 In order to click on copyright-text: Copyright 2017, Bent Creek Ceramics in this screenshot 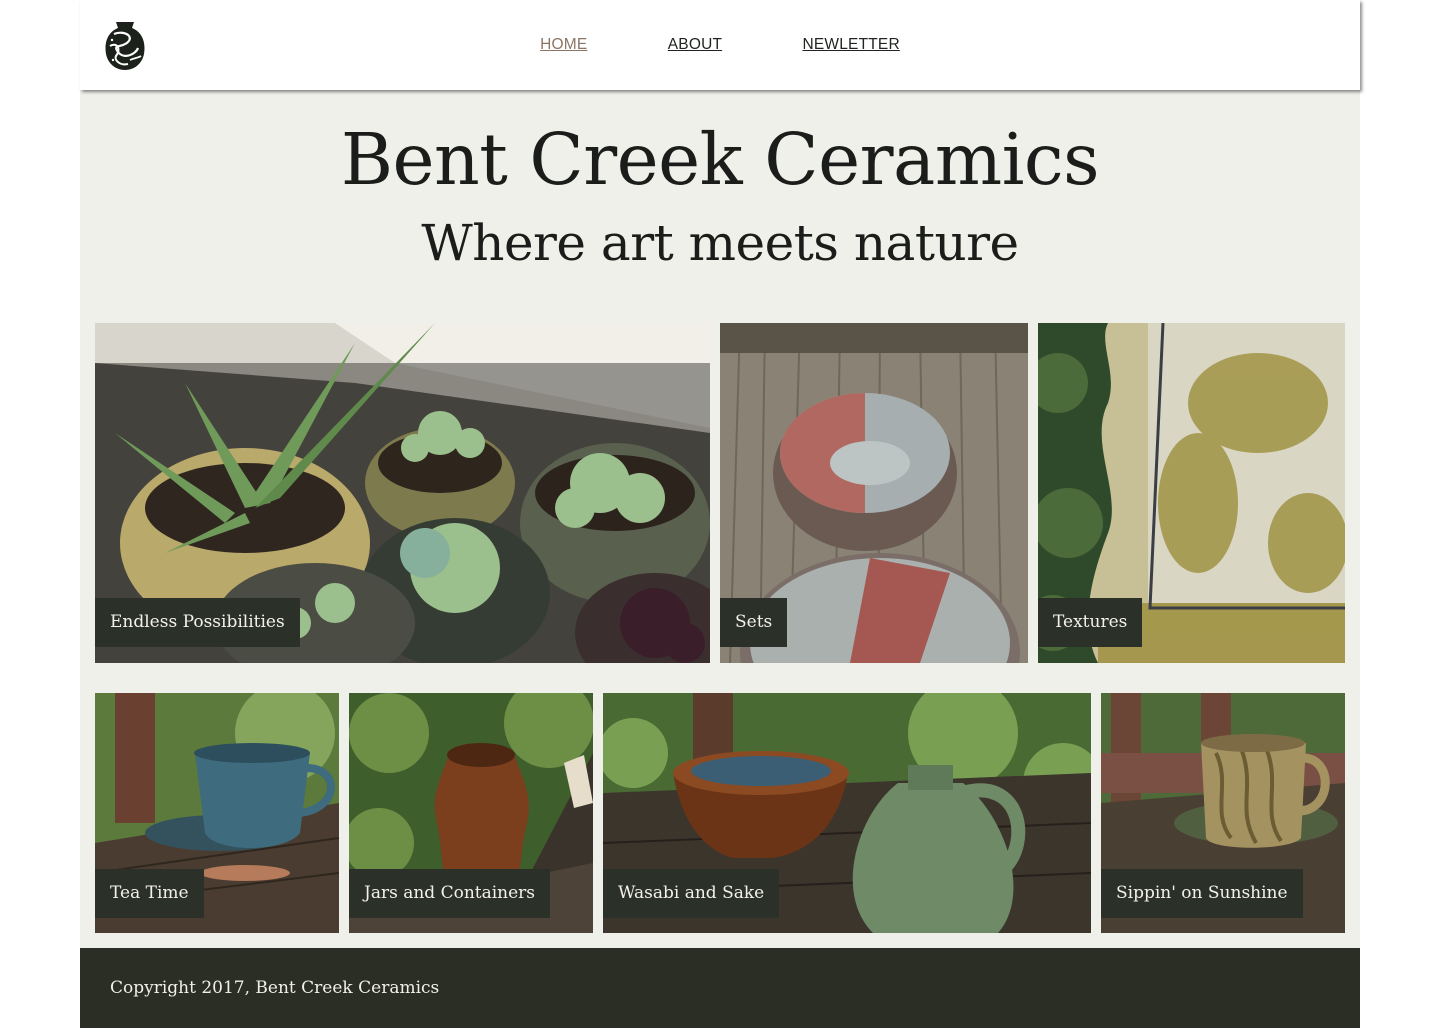, I will do `click(275, 988)`.